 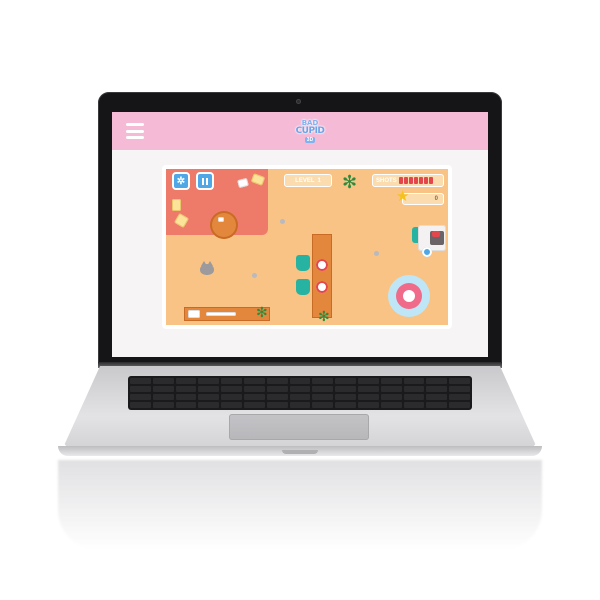 What do you see at coordinates (135, 131) in the screenshot?
I see `hamburger-menu-icon` at bounding box center [135, 131].